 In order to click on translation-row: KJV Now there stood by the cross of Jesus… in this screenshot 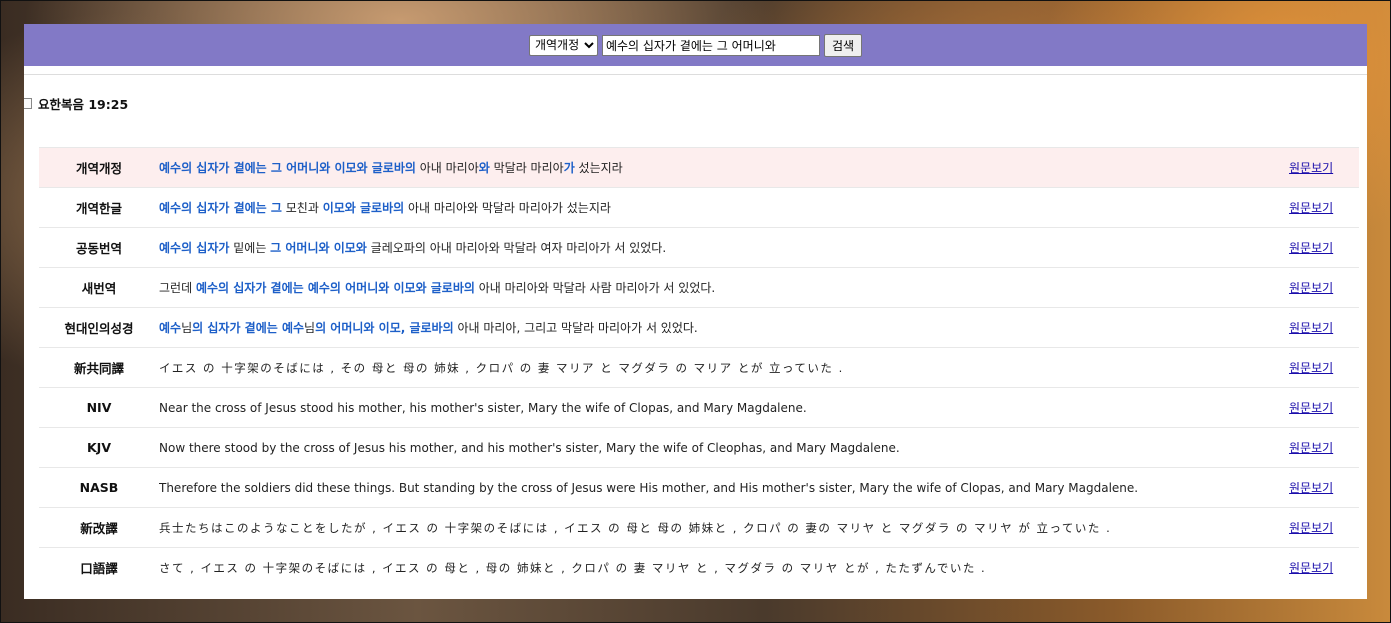, I will do `click(699, 447)`.